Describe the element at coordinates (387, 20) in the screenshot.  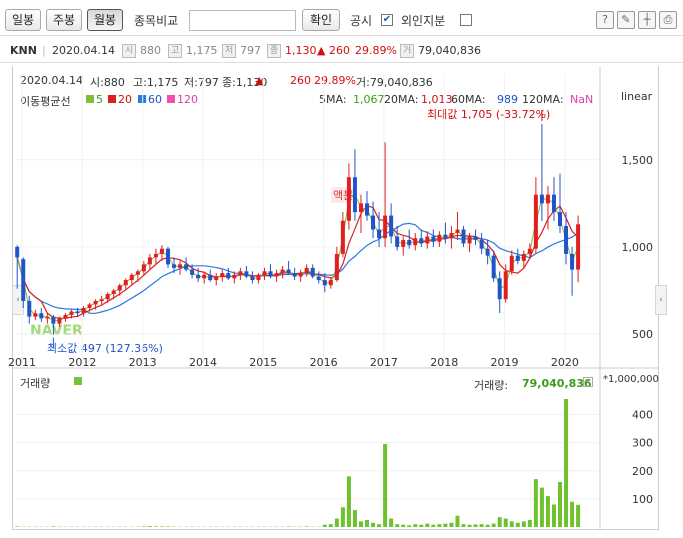
I see `disclosure-checkbox: ✔` at that location.